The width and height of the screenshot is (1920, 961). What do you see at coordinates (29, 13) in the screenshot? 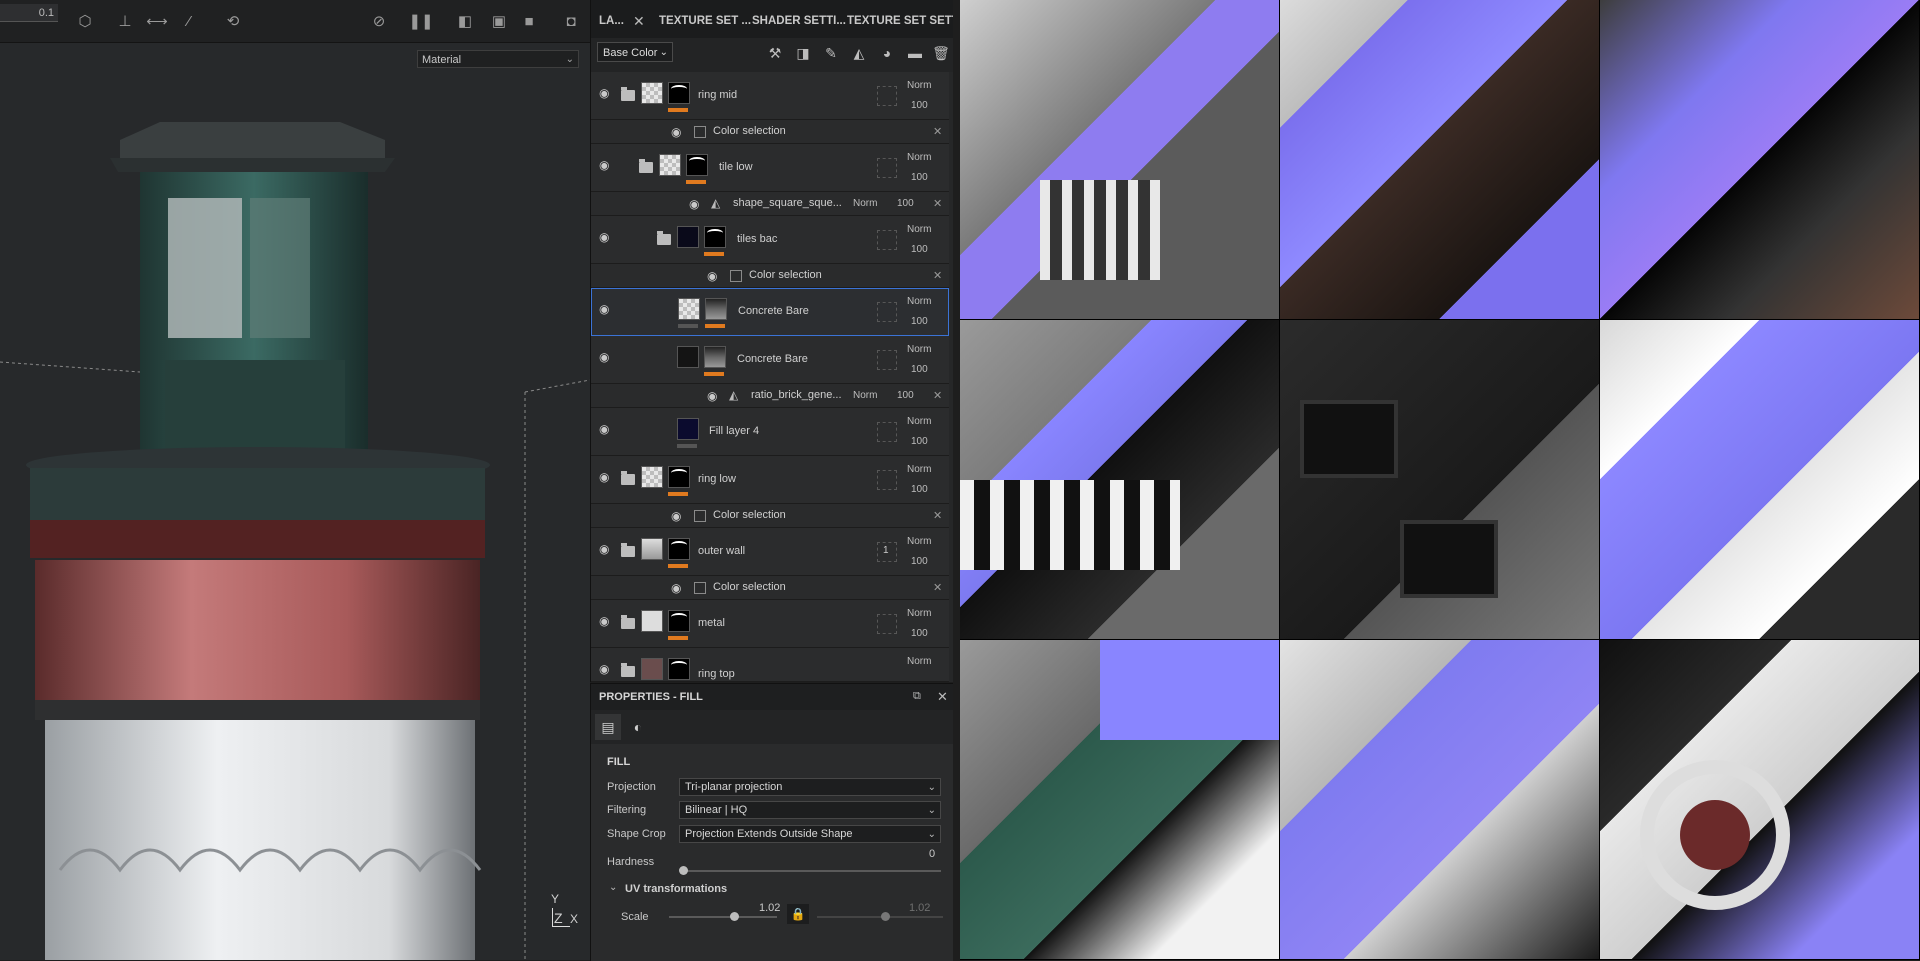
I see `value-field: 0.1` at bounding box center [29, 13].